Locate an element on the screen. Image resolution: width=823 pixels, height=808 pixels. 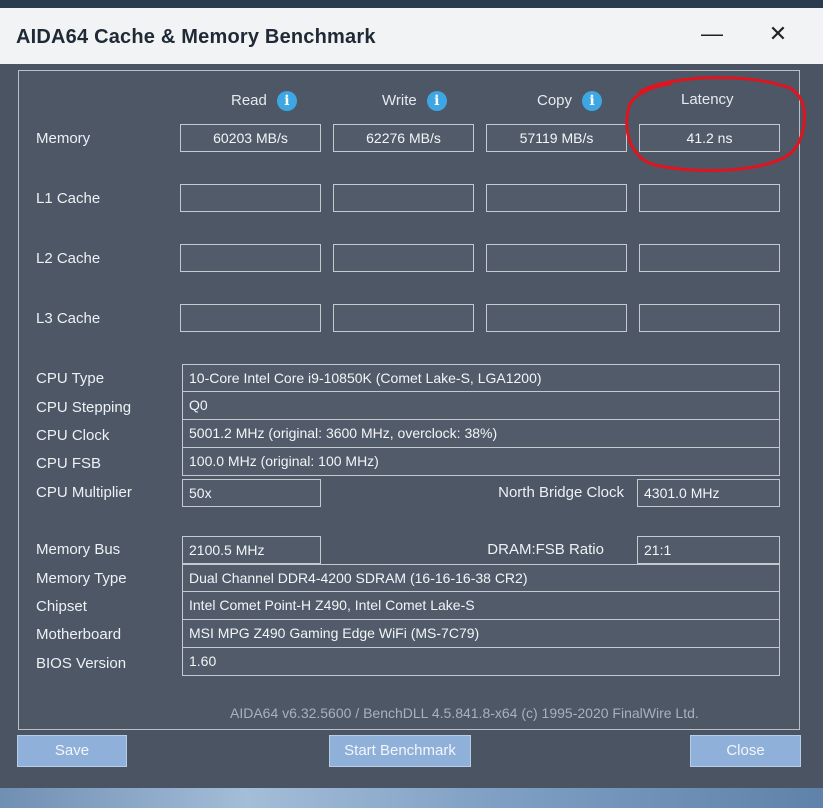
save-button: Save is located at coordinates (72, 751).